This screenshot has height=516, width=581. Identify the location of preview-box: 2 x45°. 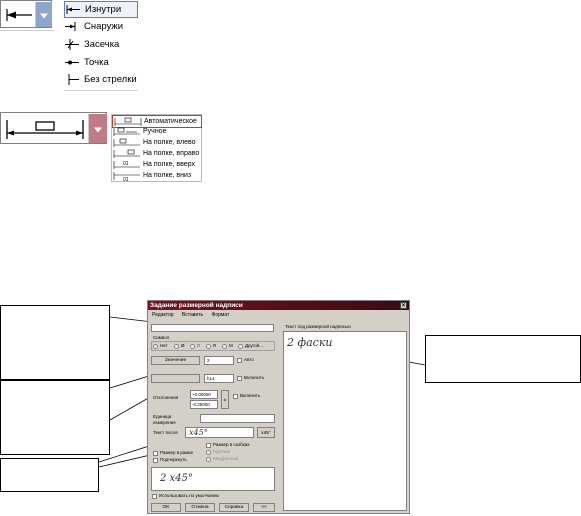
(213, 479).